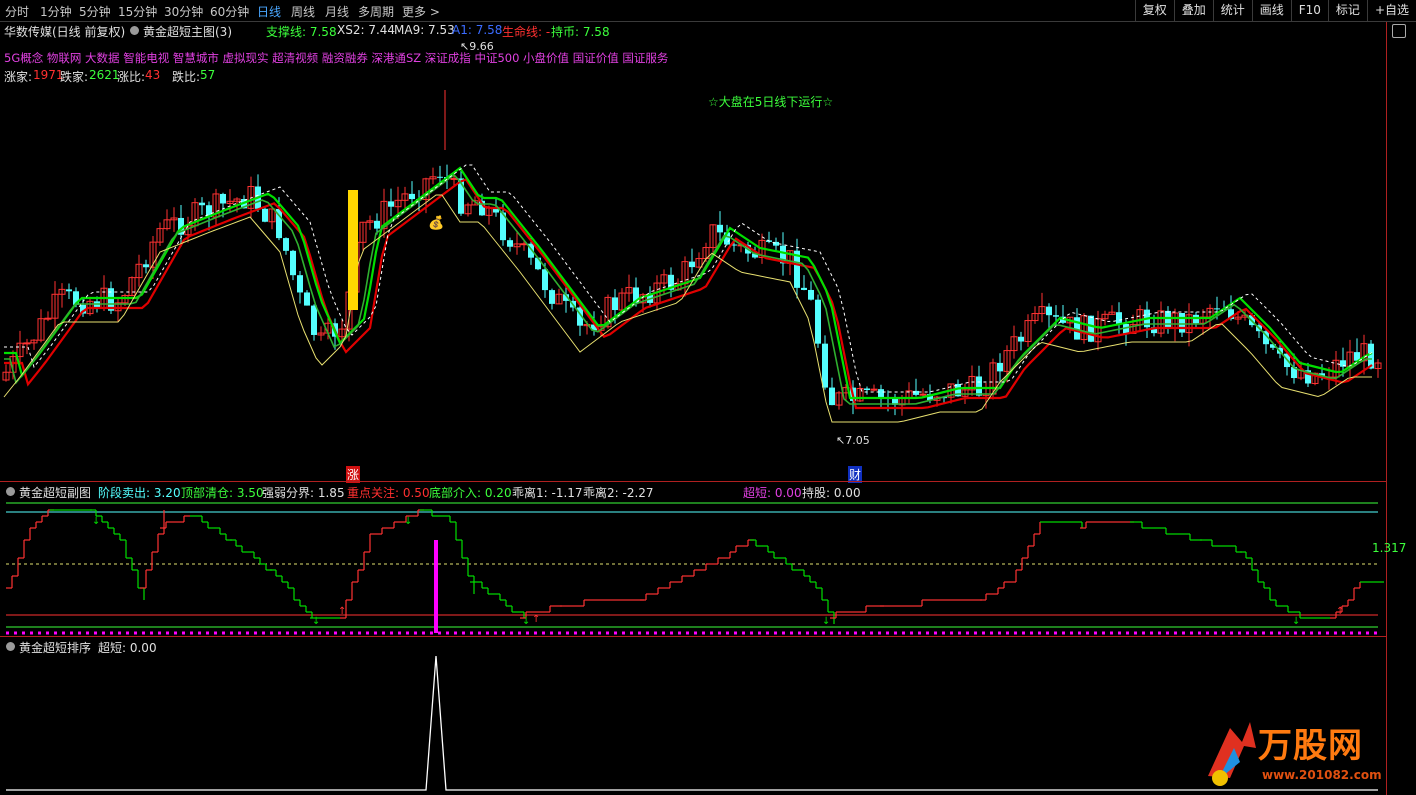  Describe the element at coordinates (10, 646) in the screenshot. I see `sub2-settings-icon` at that location.